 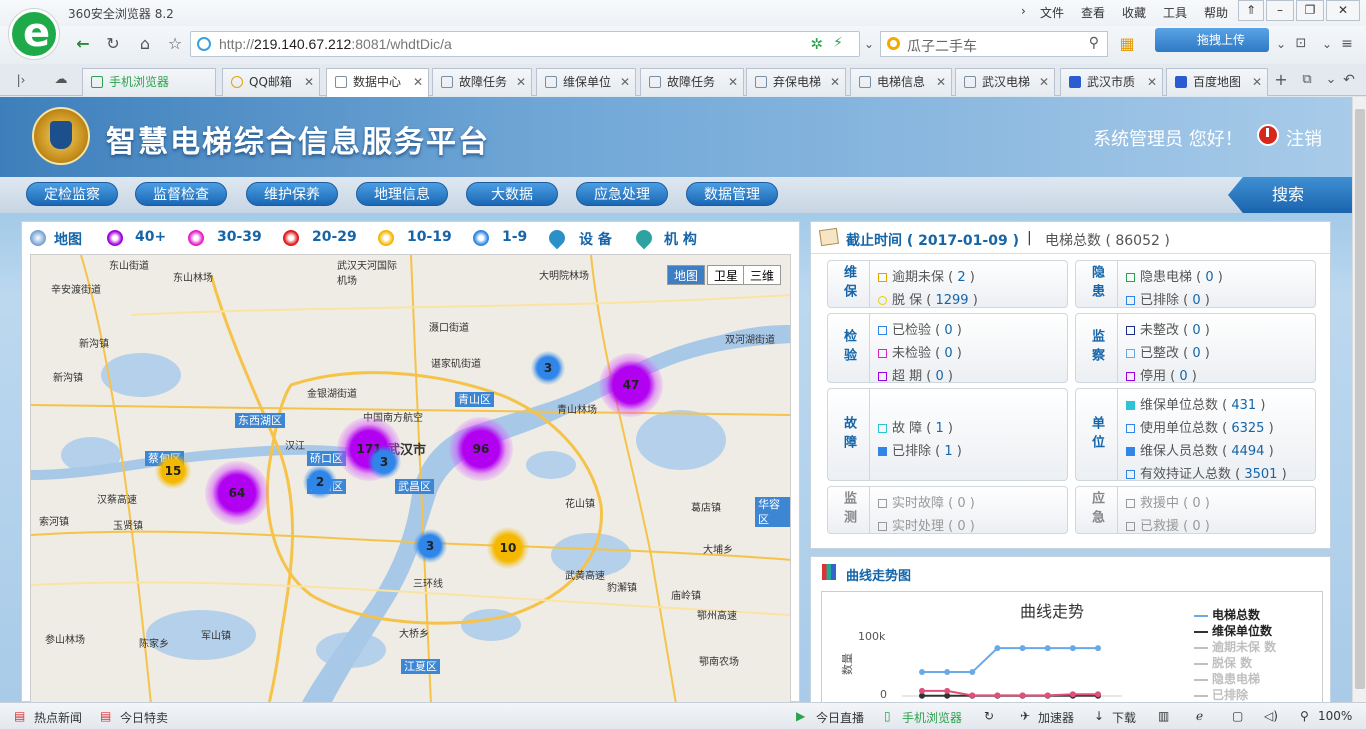 What do you see at coordinates (1343, 10) in the screenshot?
I see `close-button: ✕` at bounding box center [1343, 10].